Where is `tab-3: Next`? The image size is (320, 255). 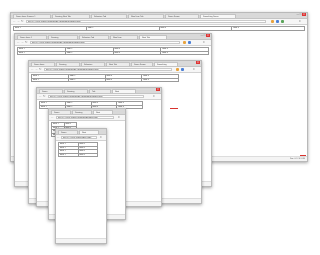
tab-3: Next is located at coordinates (103, 112).